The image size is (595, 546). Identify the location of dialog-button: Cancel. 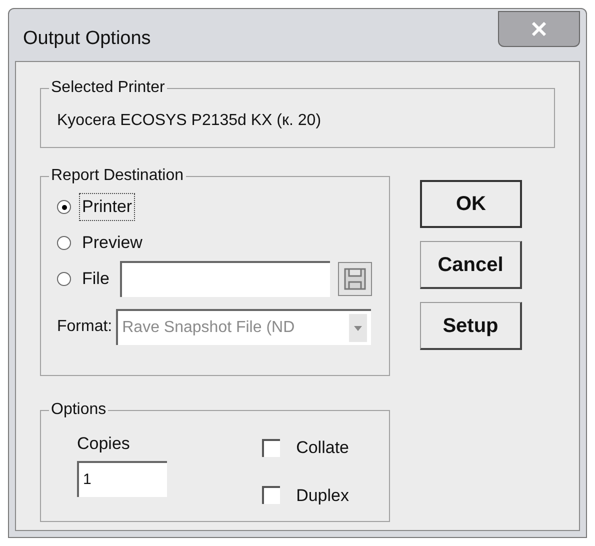
(471, 265).